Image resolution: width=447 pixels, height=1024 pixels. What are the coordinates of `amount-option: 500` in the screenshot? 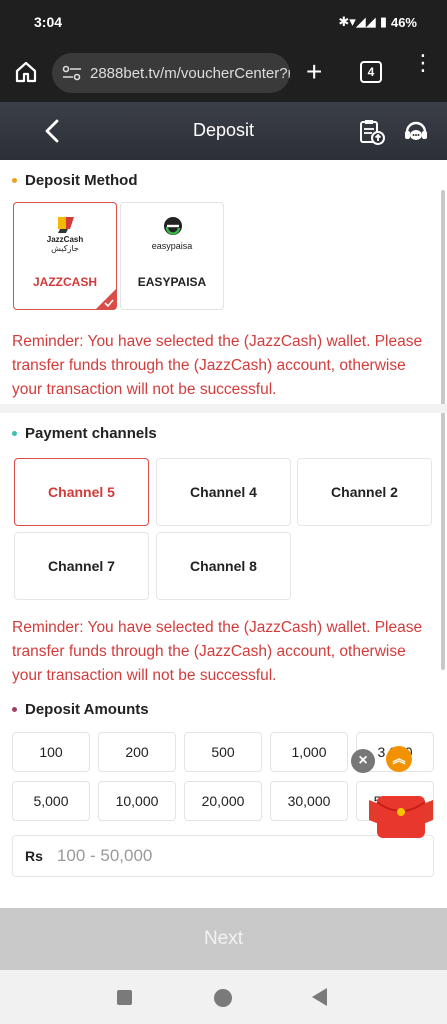 It's located at (223, 752).